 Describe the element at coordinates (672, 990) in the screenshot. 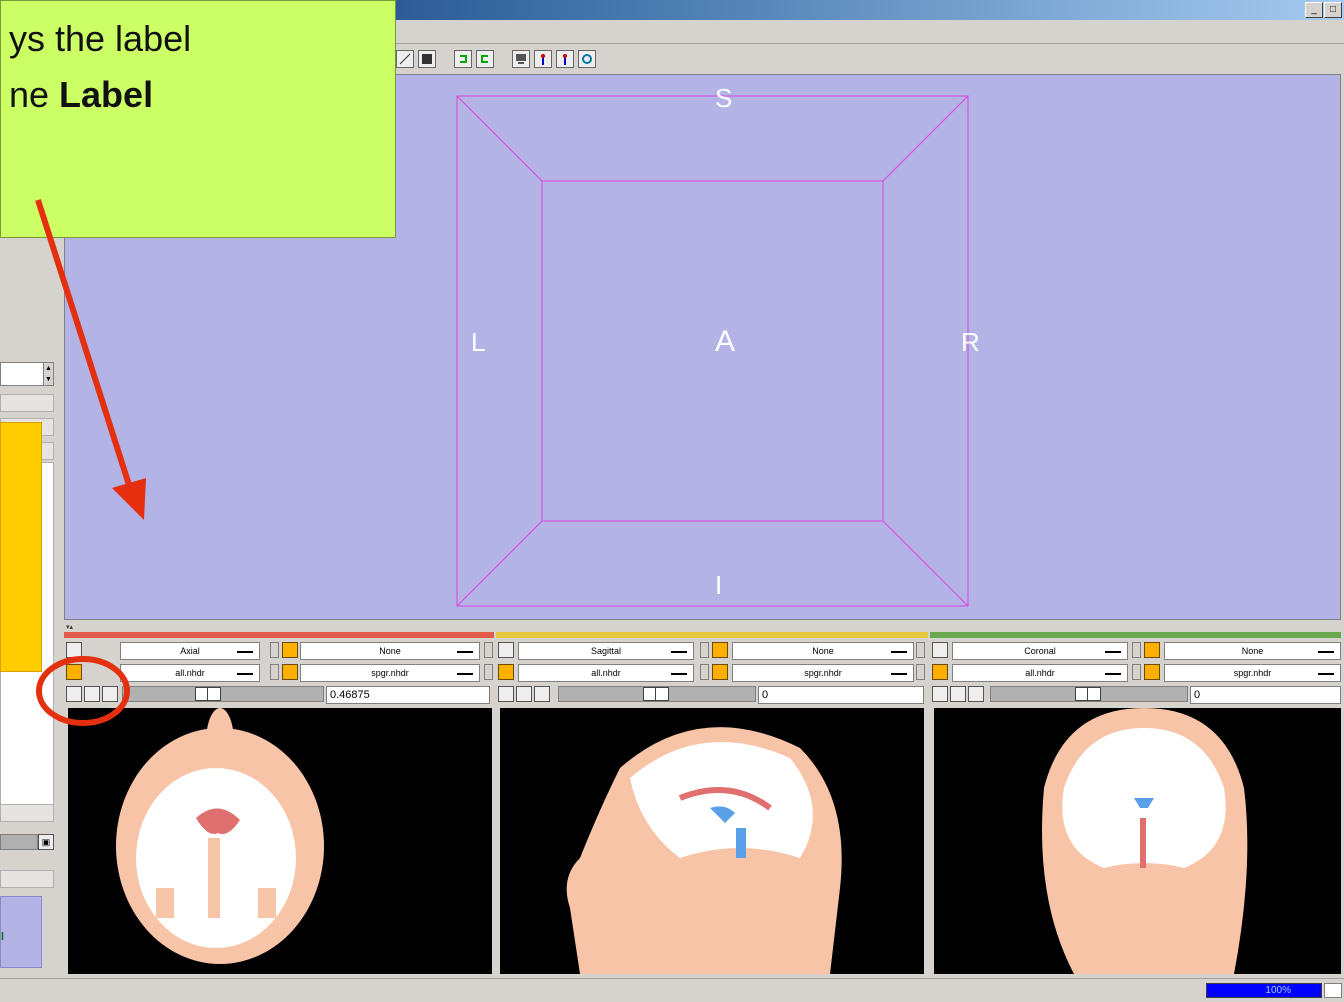

I see `status-bar: 100%` at that location.